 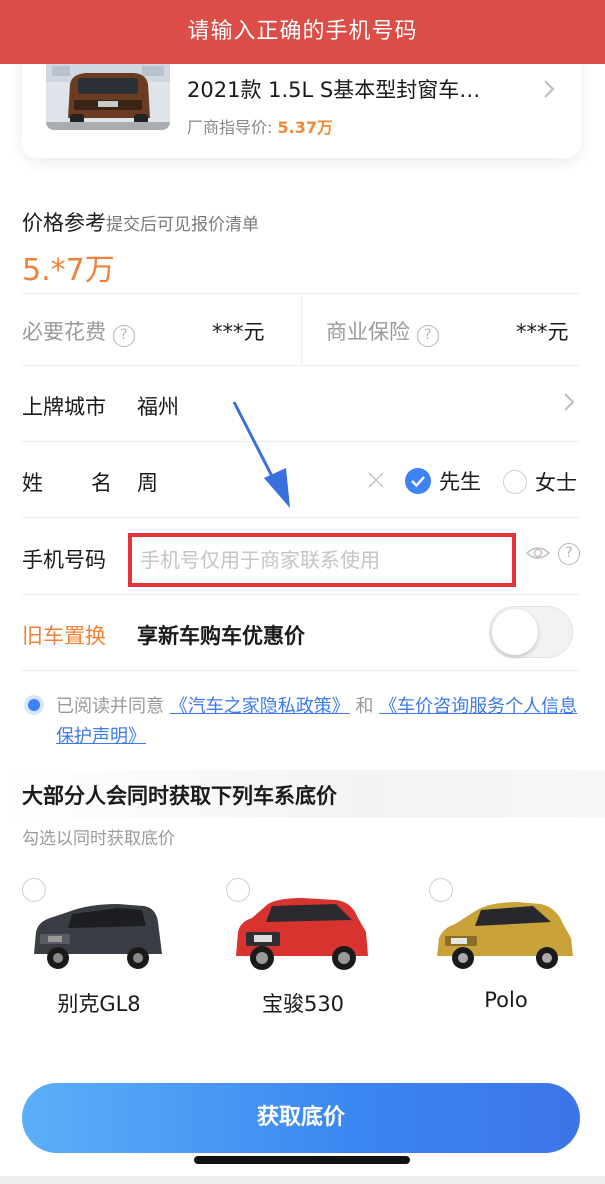 I want to click on trade-in-desc: 享新车购车优惠价, so click(x=221, y=636).